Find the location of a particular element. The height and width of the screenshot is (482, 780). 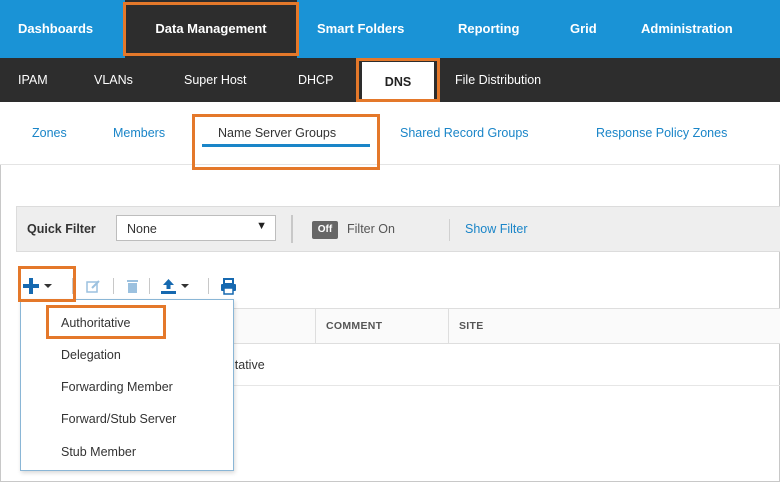

chevron-down-icon: ▼ is located at coordinates (261, 226).